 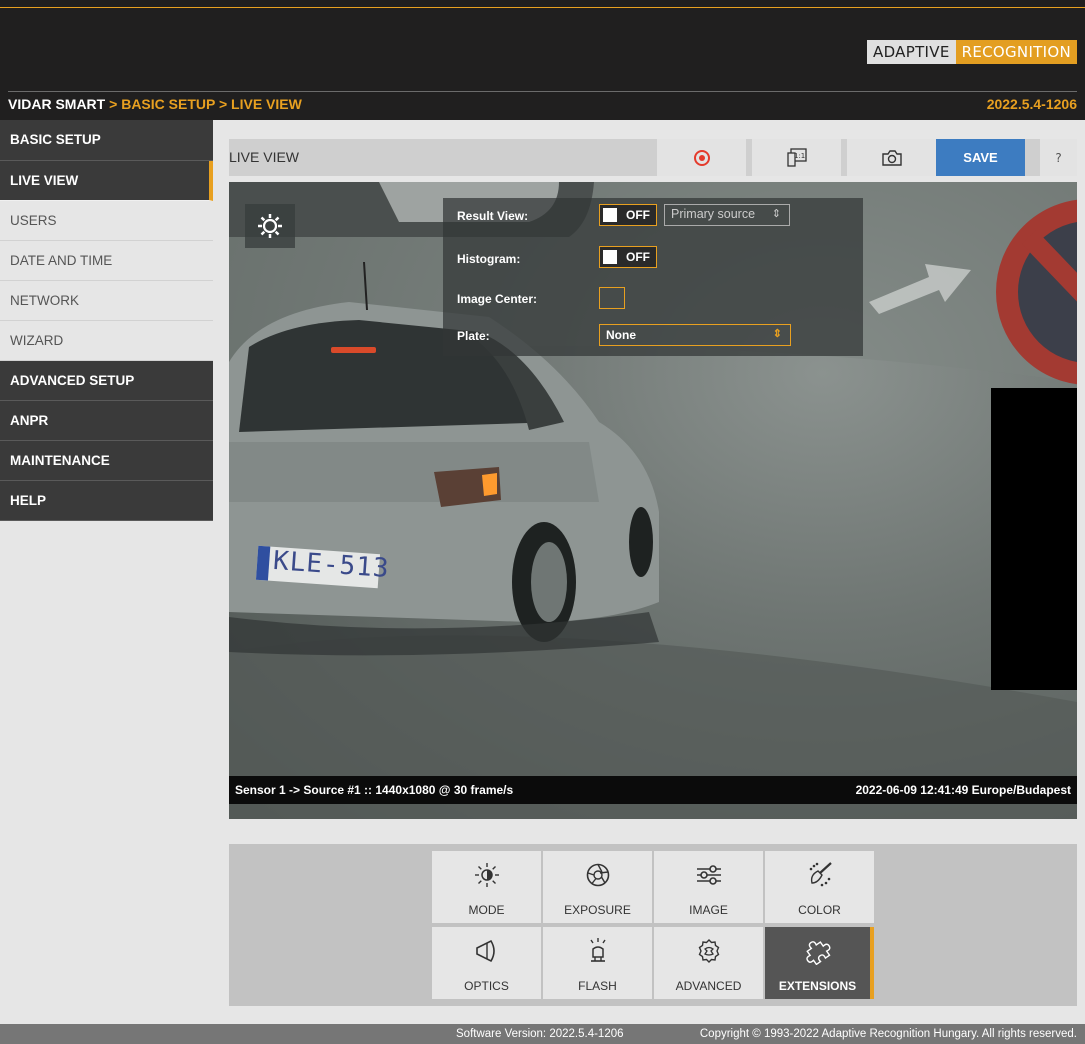 I want to click on image-settings-toggle, so click(x=270, y=226).